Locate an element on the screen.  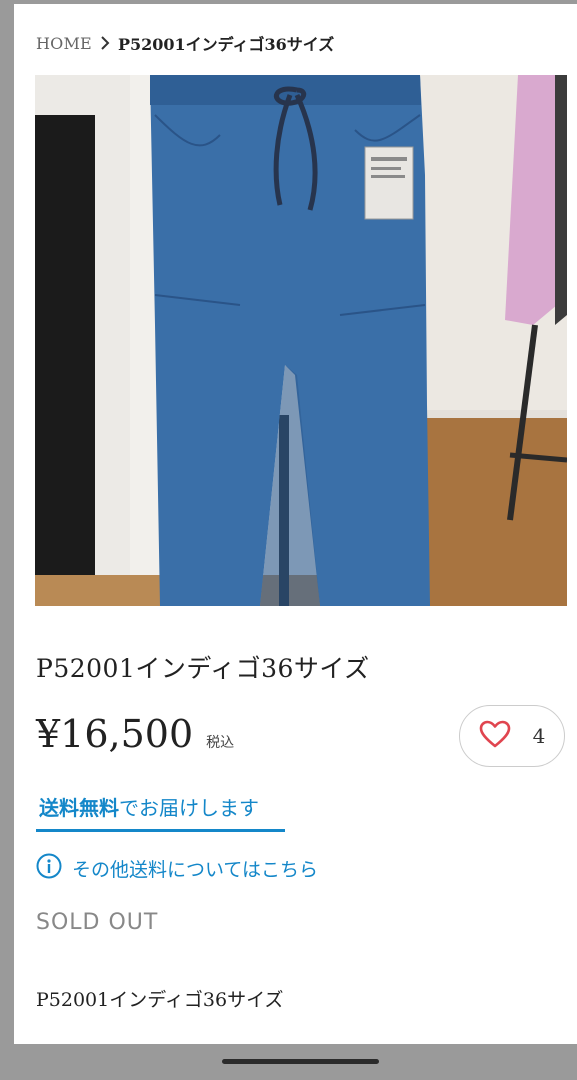
tax-label: 税込 is located at coordinates (220, 743).